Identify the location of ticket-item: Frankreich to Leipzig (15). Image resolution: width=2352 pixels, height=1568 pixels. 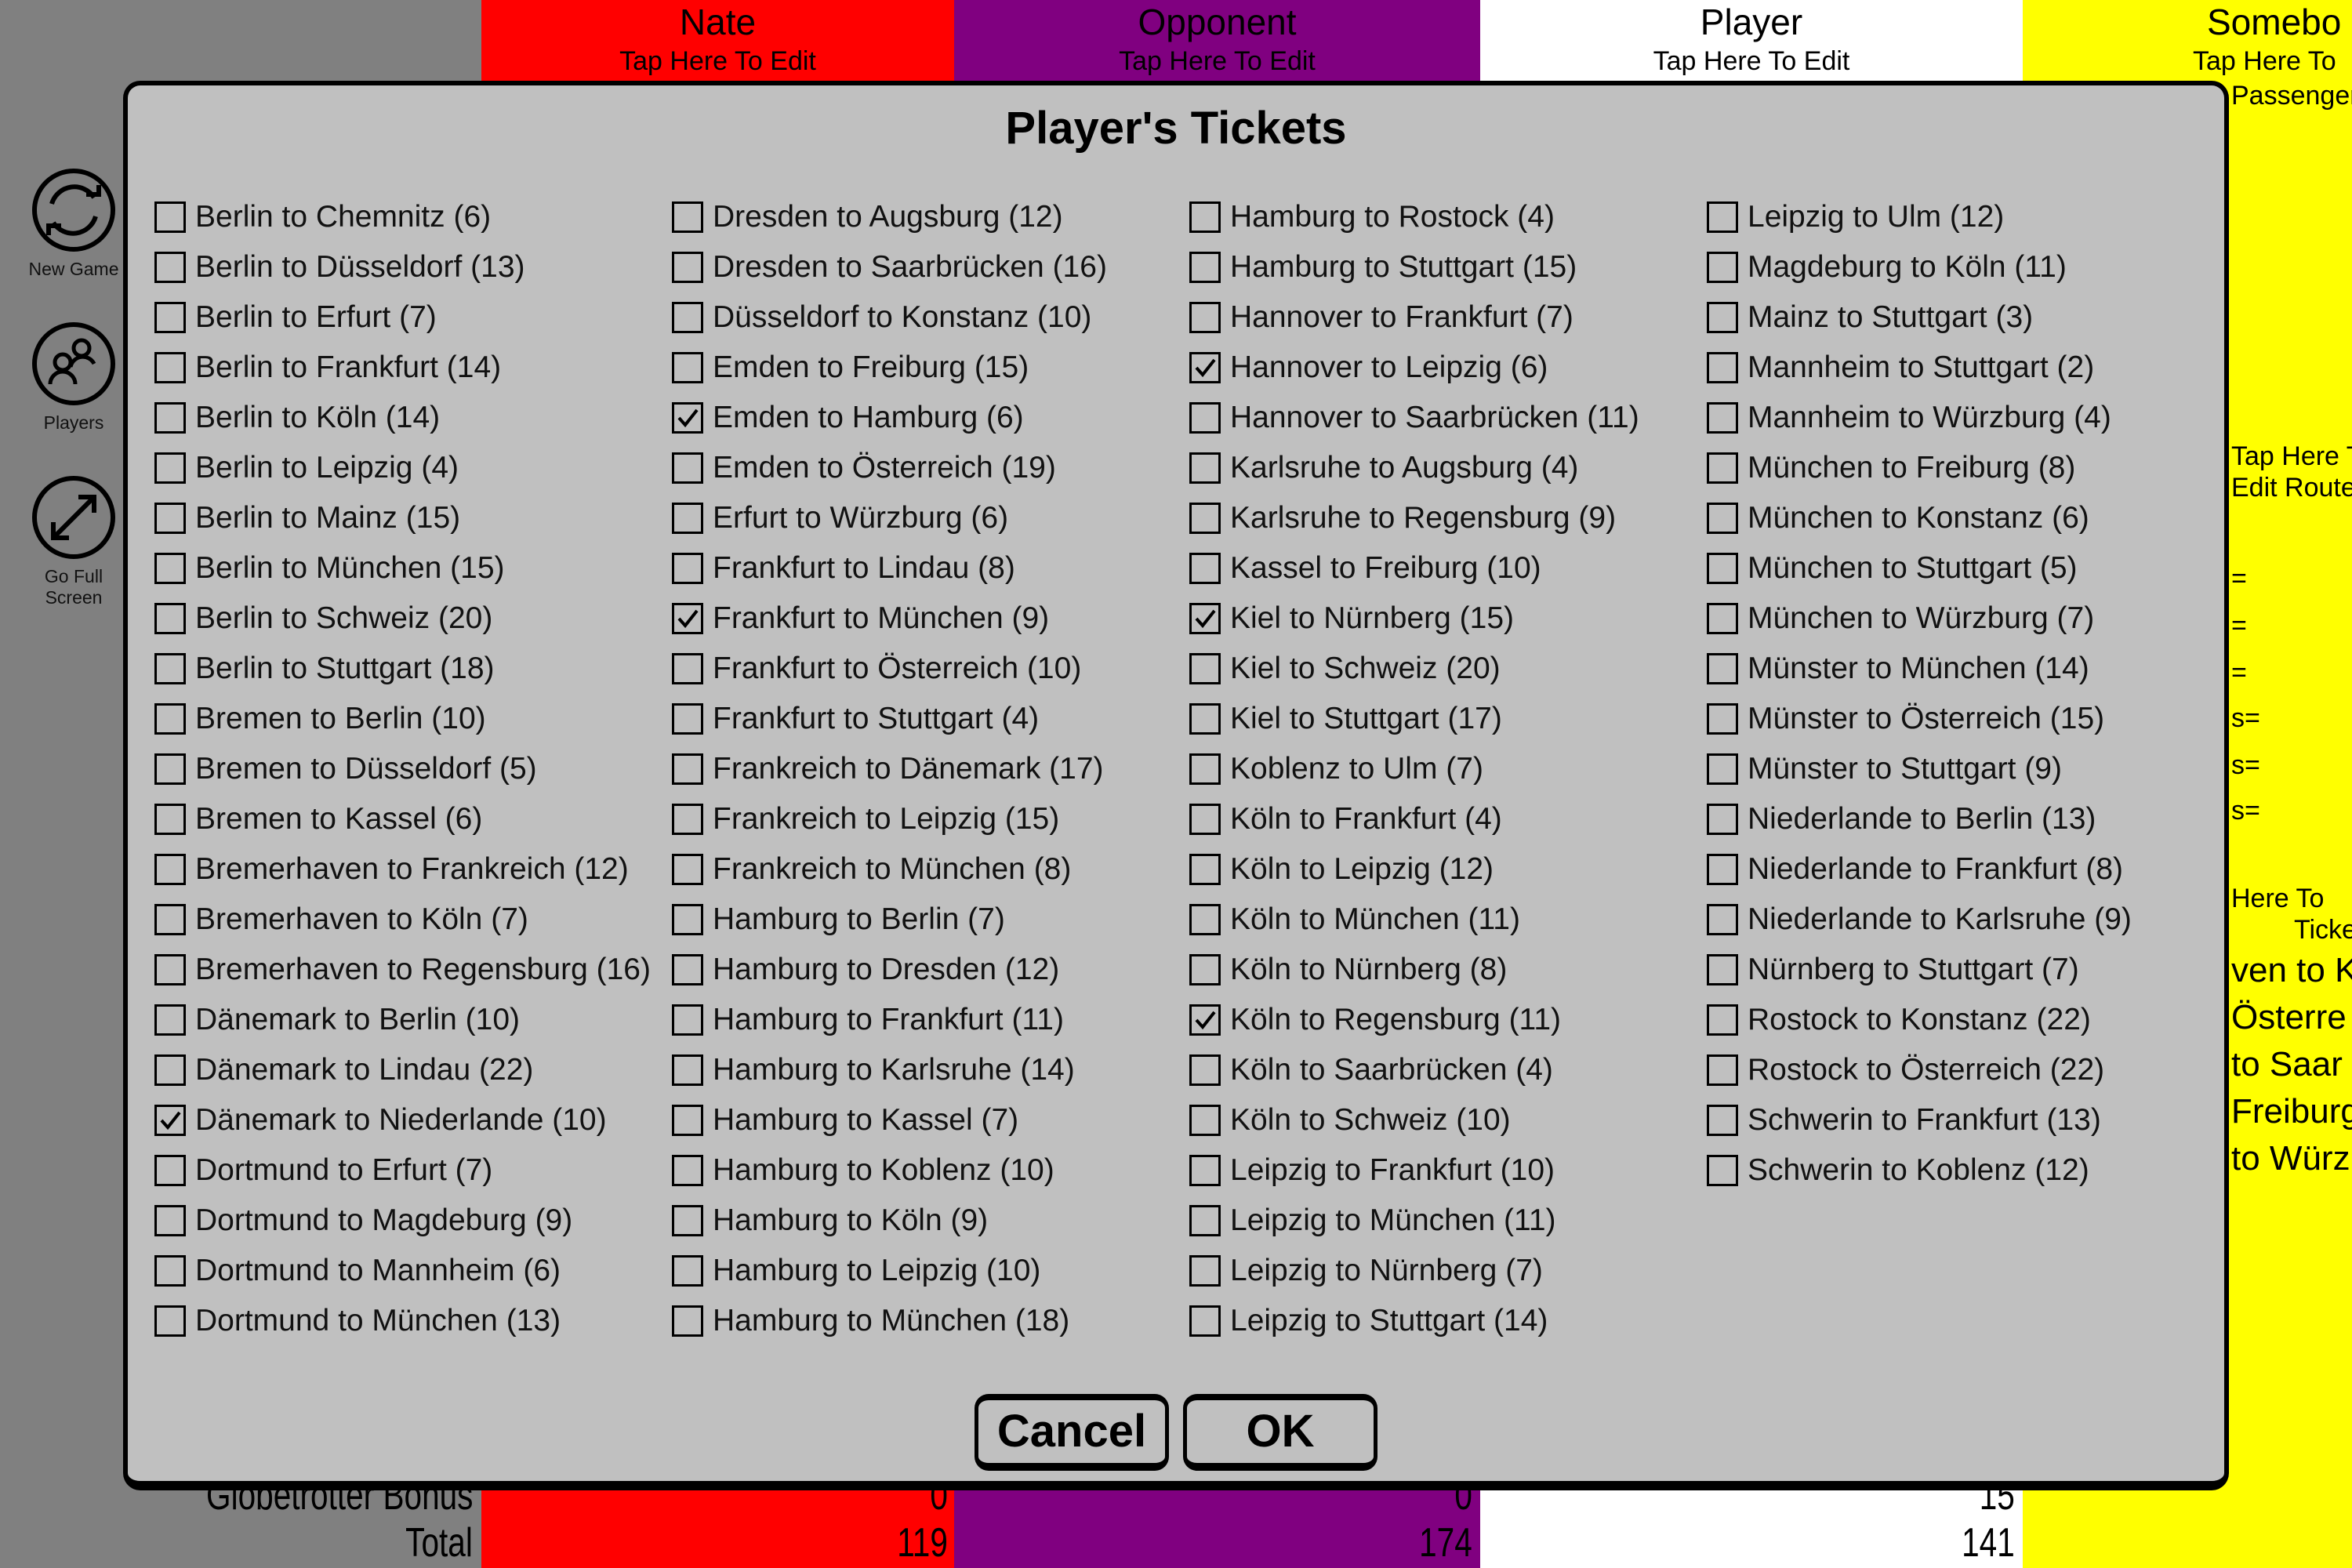
(865, 819).